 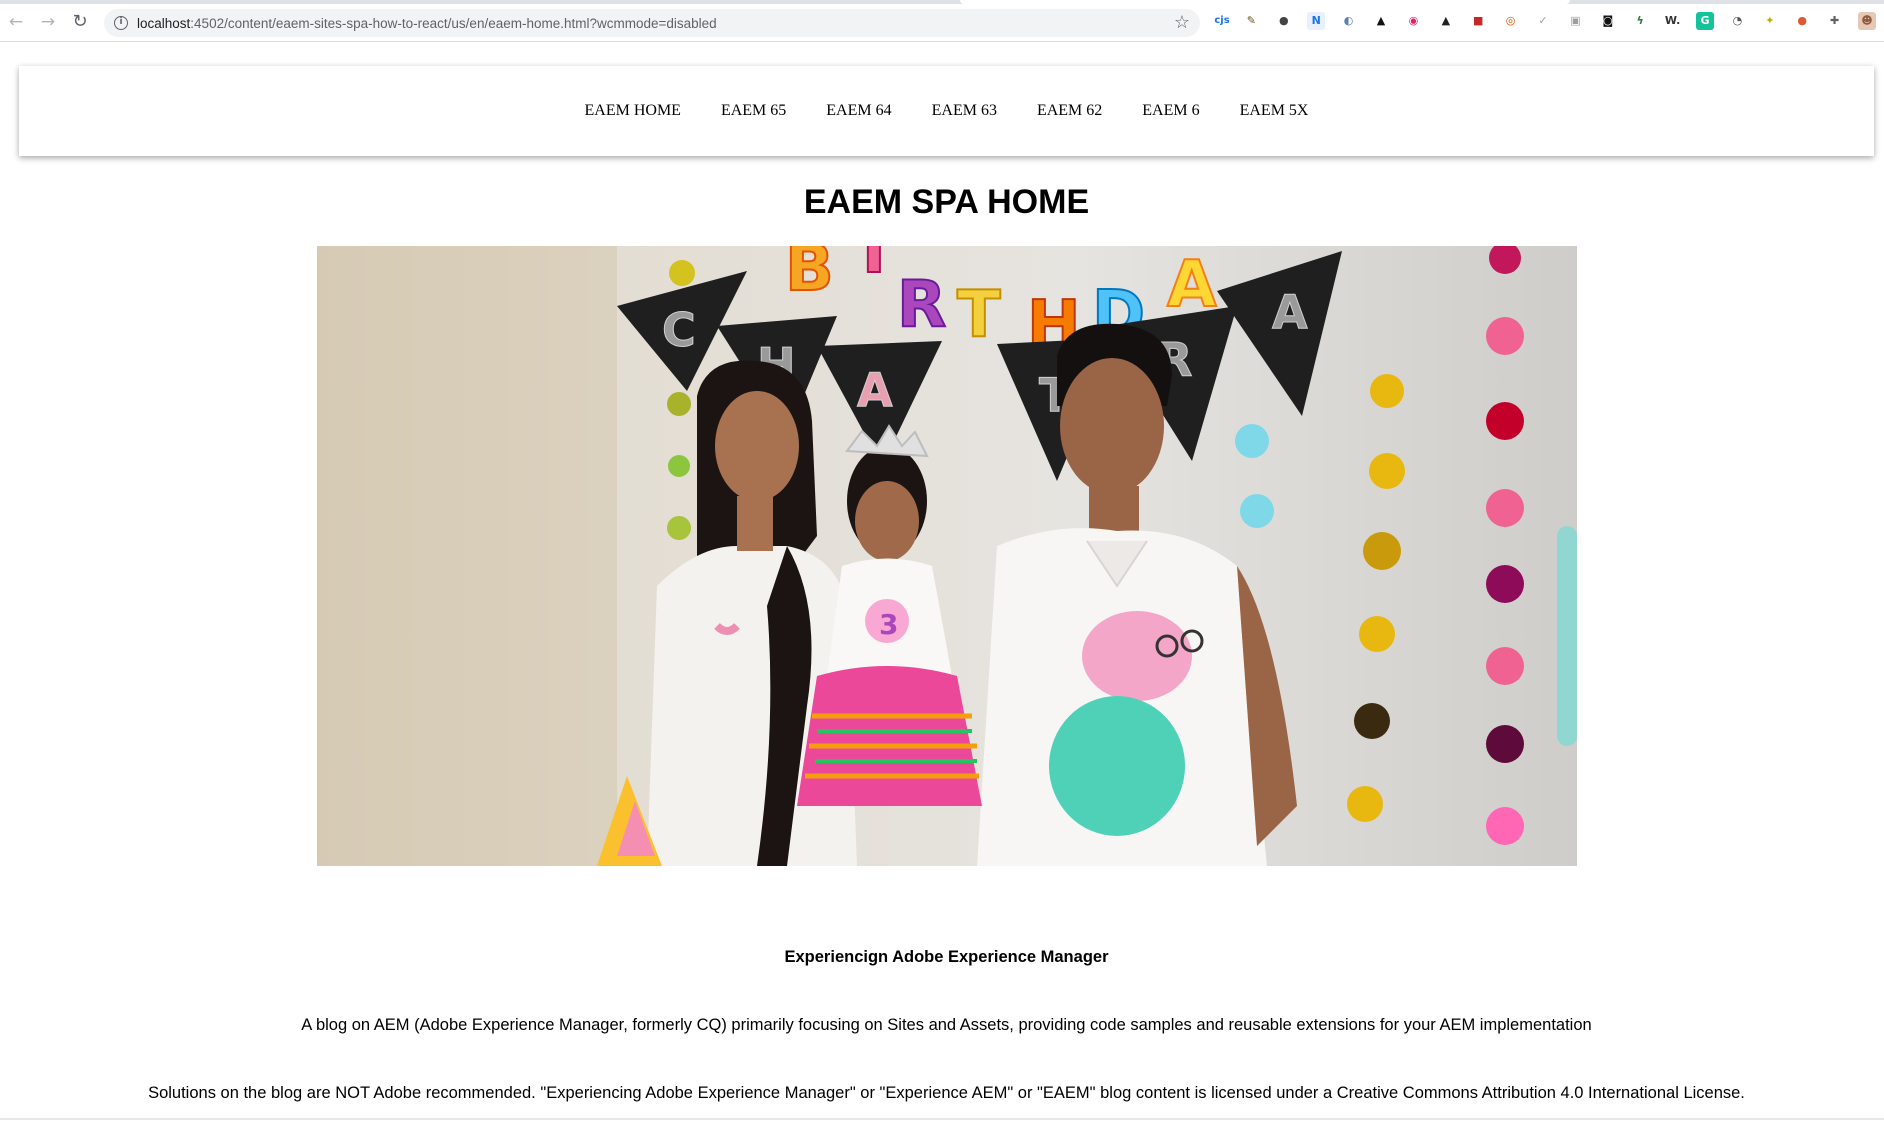 What do you see at coordinates (1835, 21) in the screenshot?
I see `puzzle-extensions-icon: ✚` at bounding box center [1835, 21].